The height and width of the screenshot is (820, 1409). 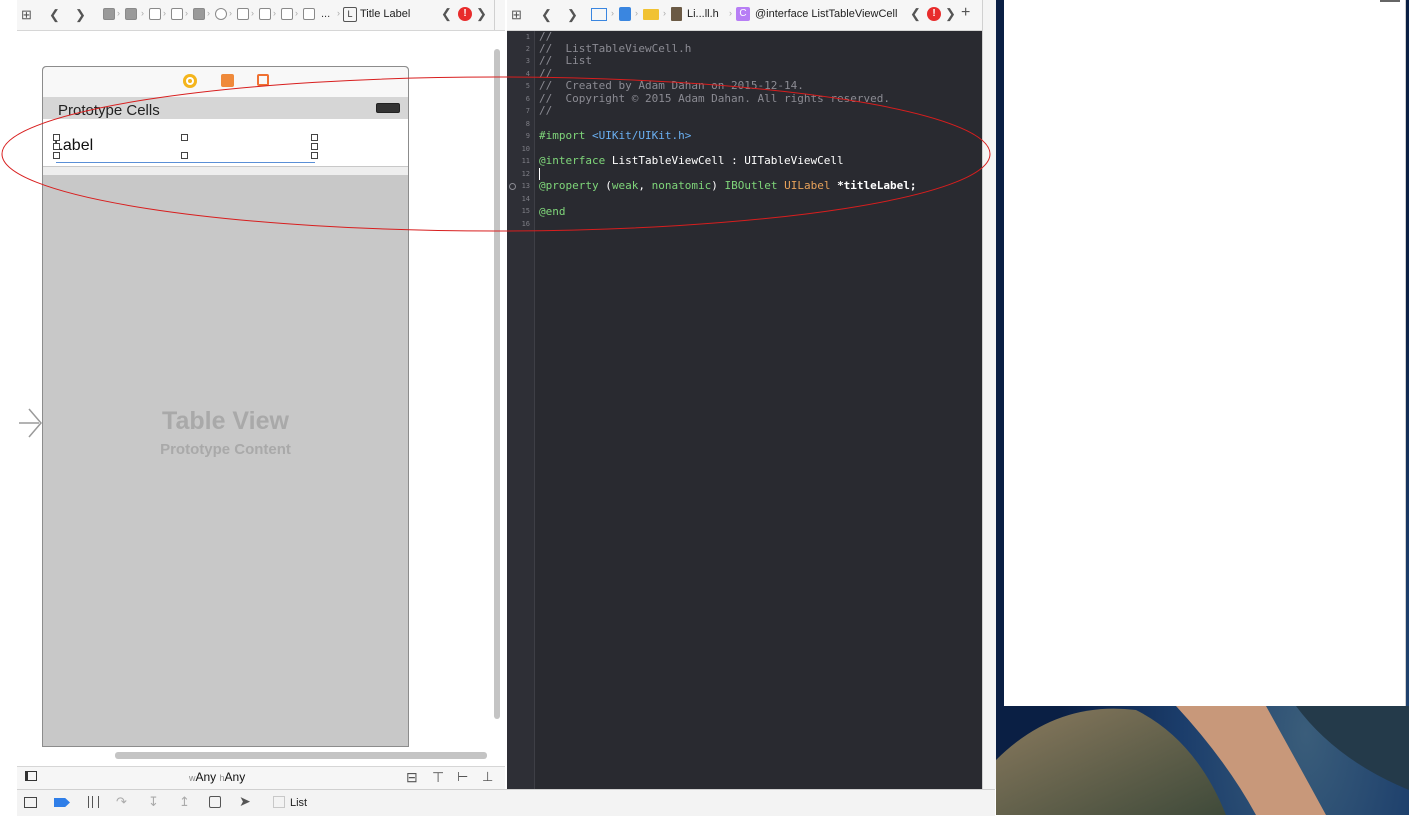 What do you see at coordinates (199, 14) in the screenshot?
I see `controller-icon` at bounding box center [199, 14].